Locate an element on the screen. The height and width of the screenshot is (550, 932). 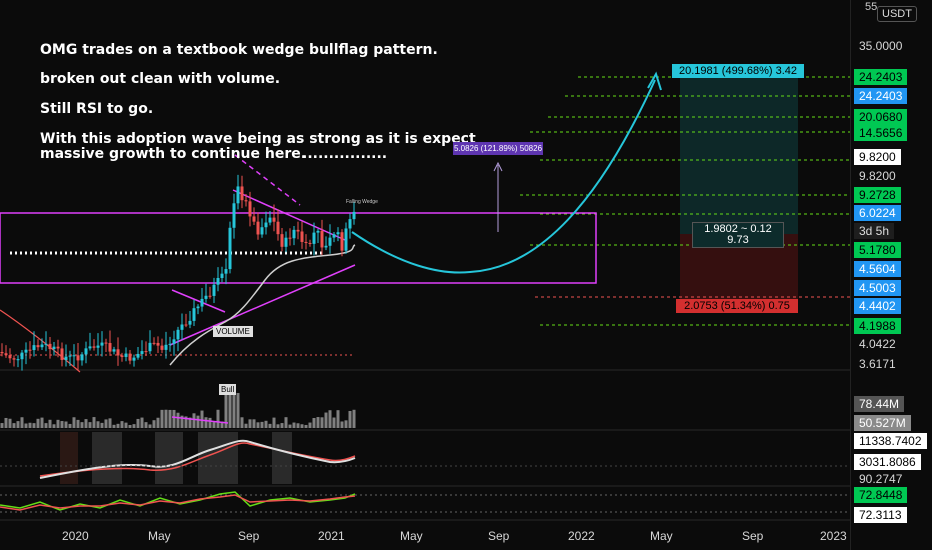
stop-label: 2.0753 (51.34%) 0.75 is located at coordinates (737, 306).